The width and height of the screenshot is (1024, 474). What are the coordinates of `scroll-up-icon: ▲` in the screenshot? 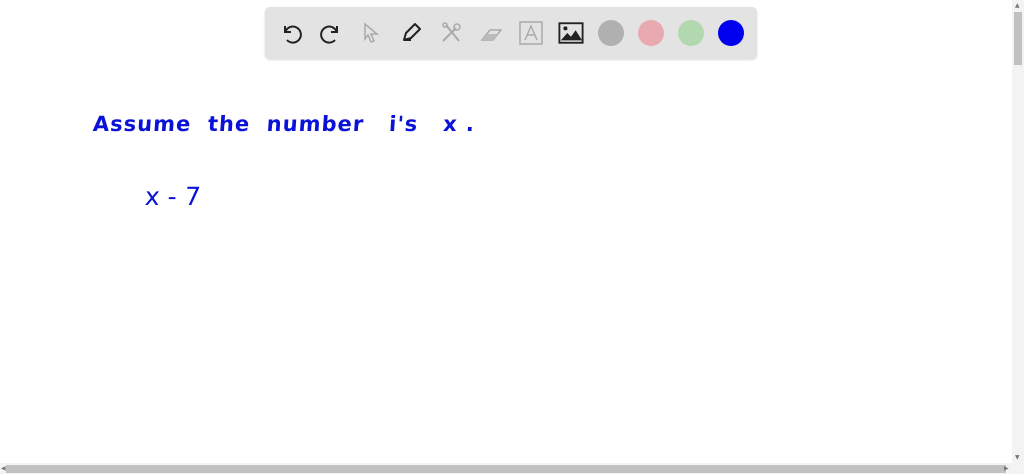 It's located at (1017, 5).